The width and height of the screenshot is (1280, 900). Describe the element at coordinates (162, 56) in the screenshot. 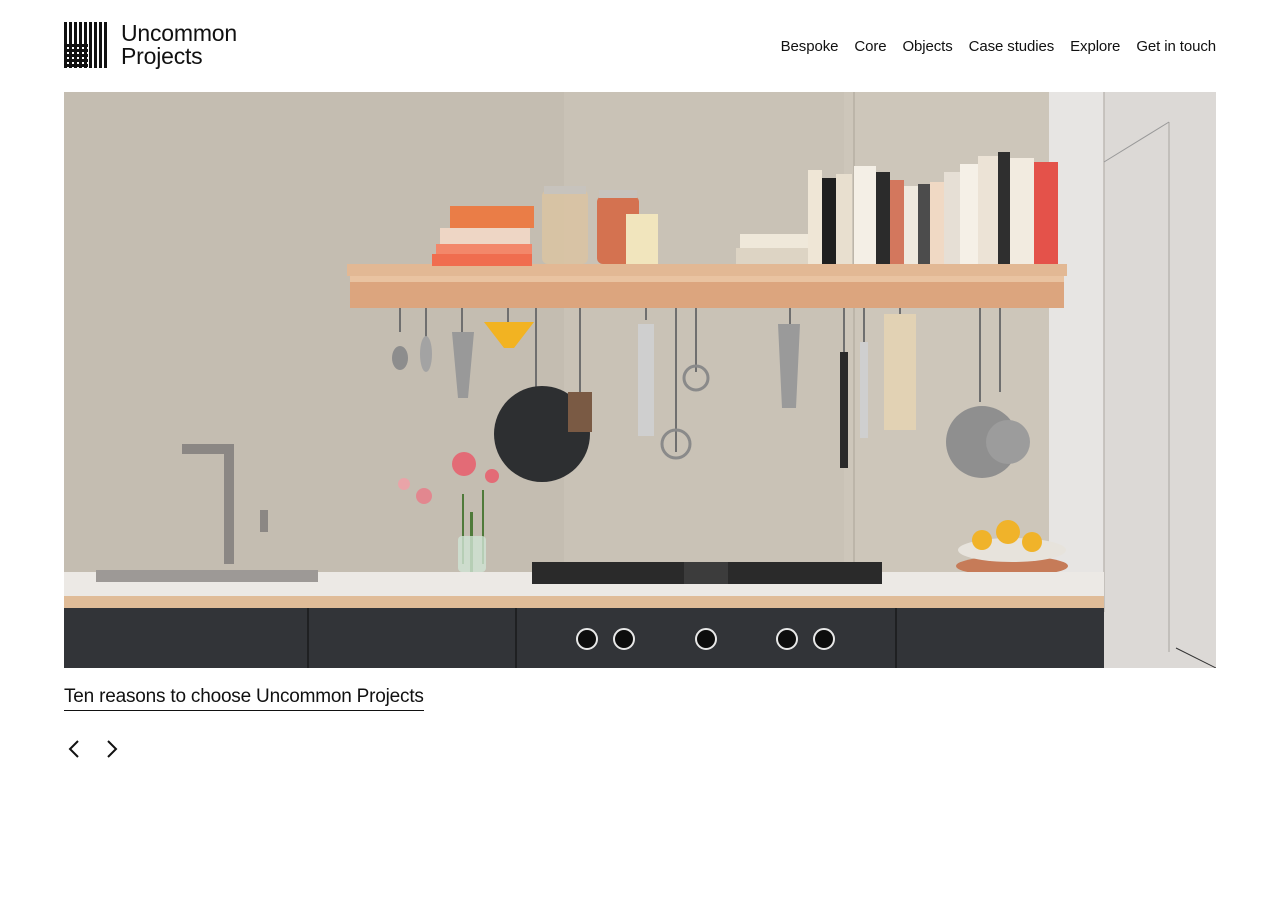

I see `brand-name-line2: Projects` at that location.